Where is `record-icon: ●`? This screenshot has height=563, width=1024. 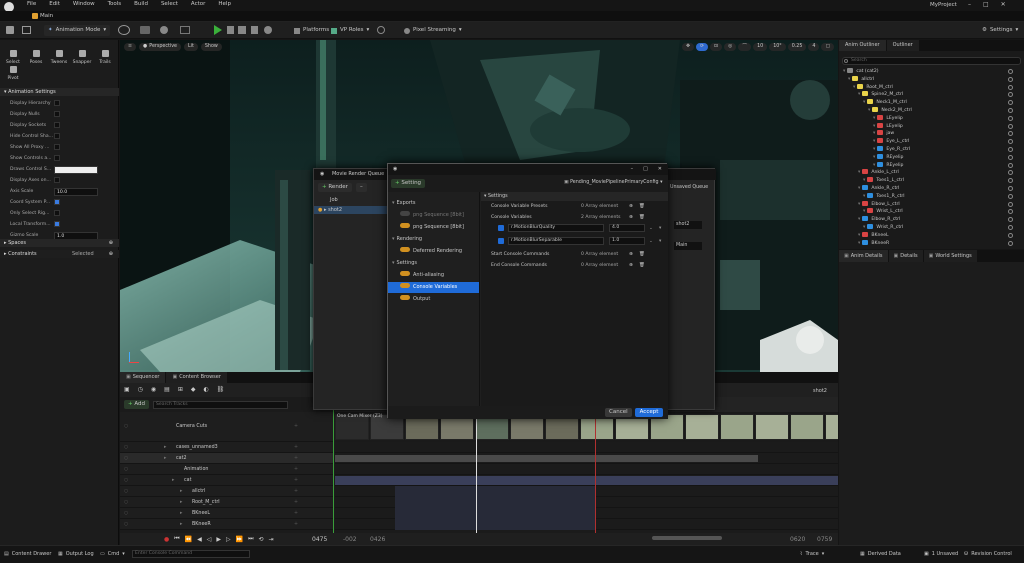
record-icon: ● is located at coordinates (166, 539).